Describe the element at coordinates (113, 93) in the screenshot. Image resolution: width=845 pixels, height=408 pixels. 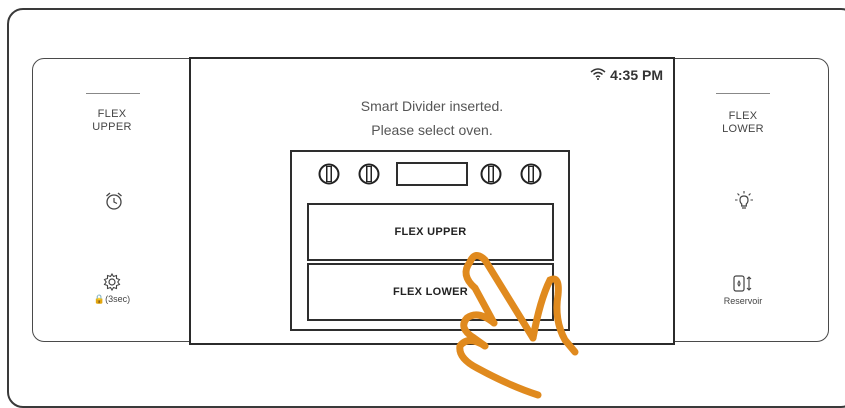
I see `left-divider-line` at that location.